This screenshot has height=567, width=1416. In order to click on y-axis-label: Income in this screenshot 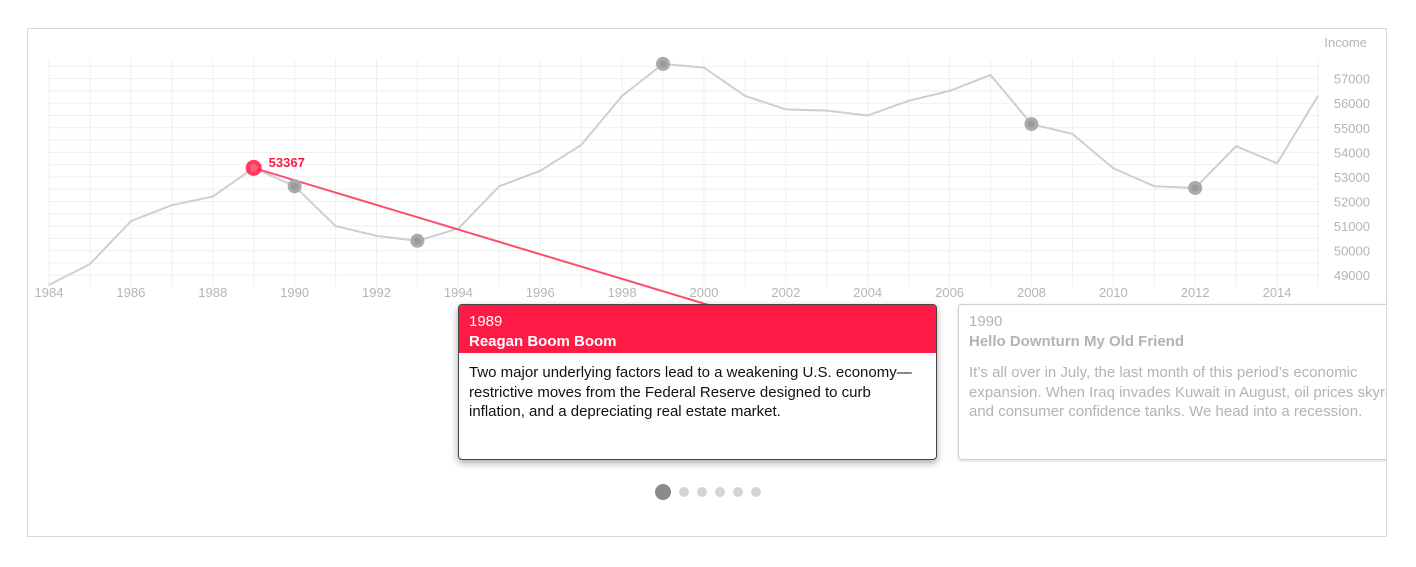, I will do `click(1345, 42)`.